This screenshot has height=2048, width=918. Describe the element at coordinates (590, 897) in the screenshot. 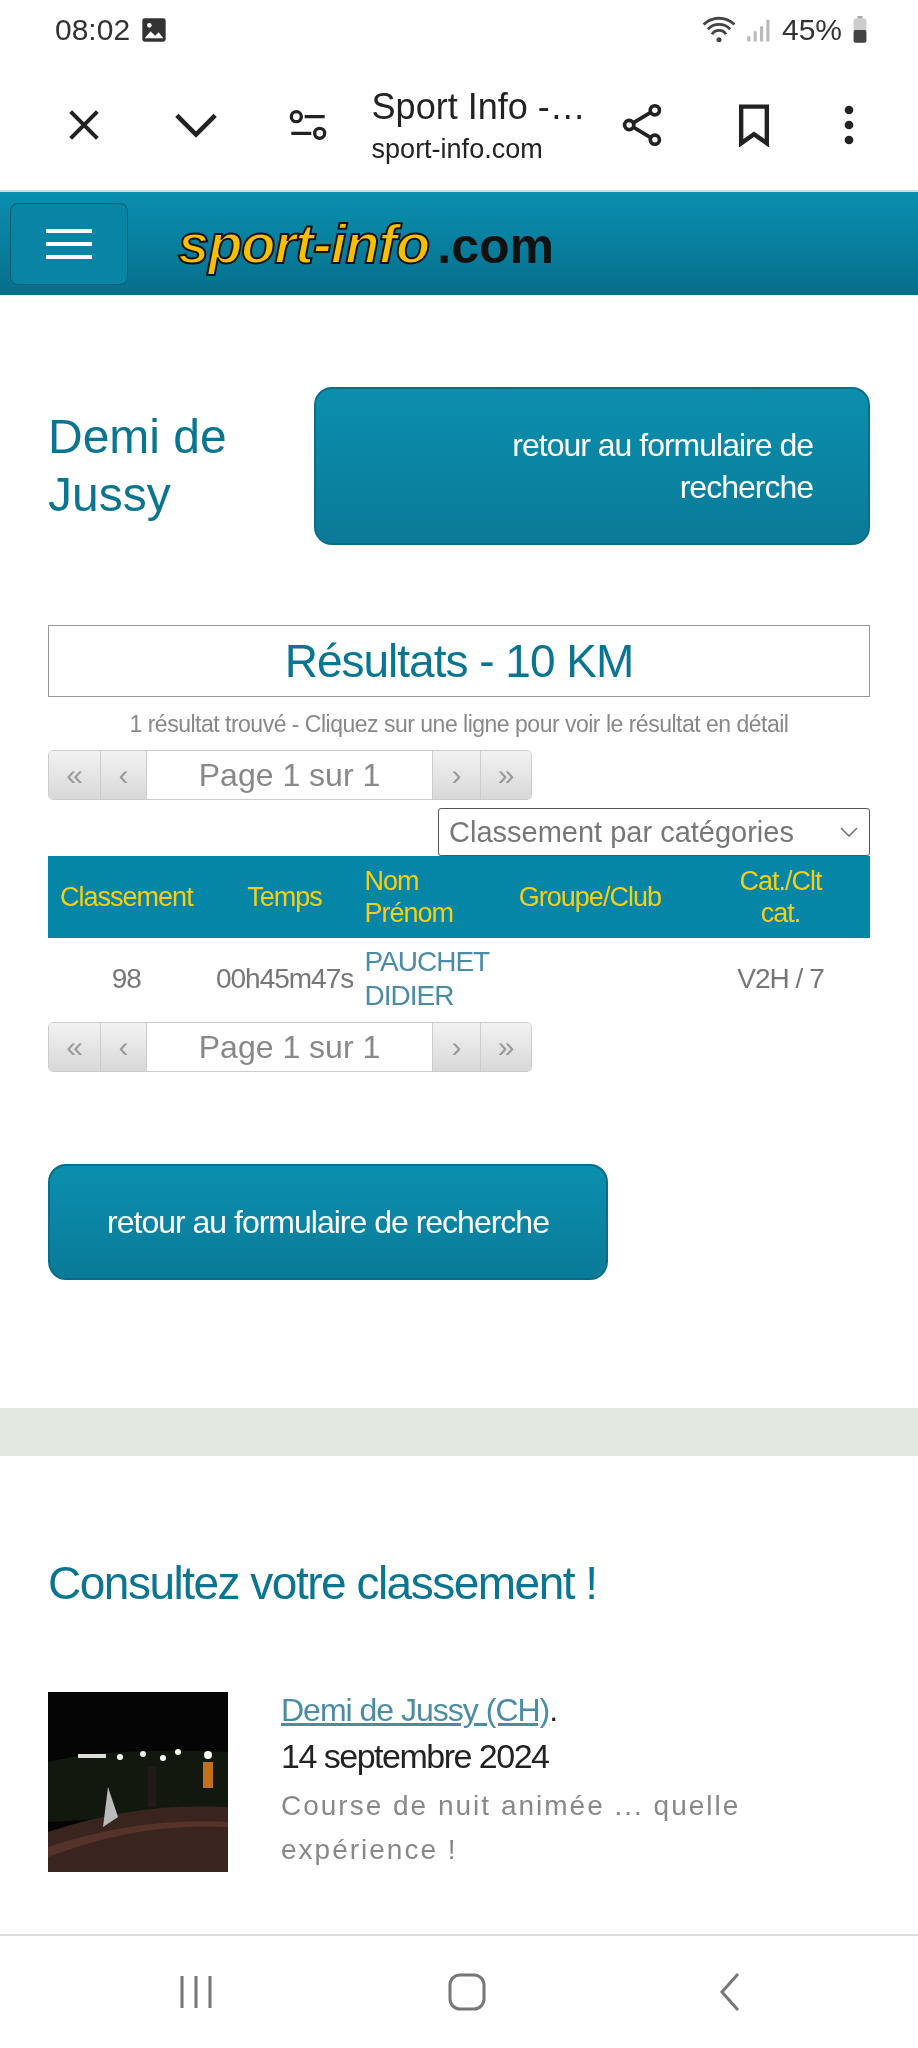

I see `column-header: Groupe/Club` at that location.